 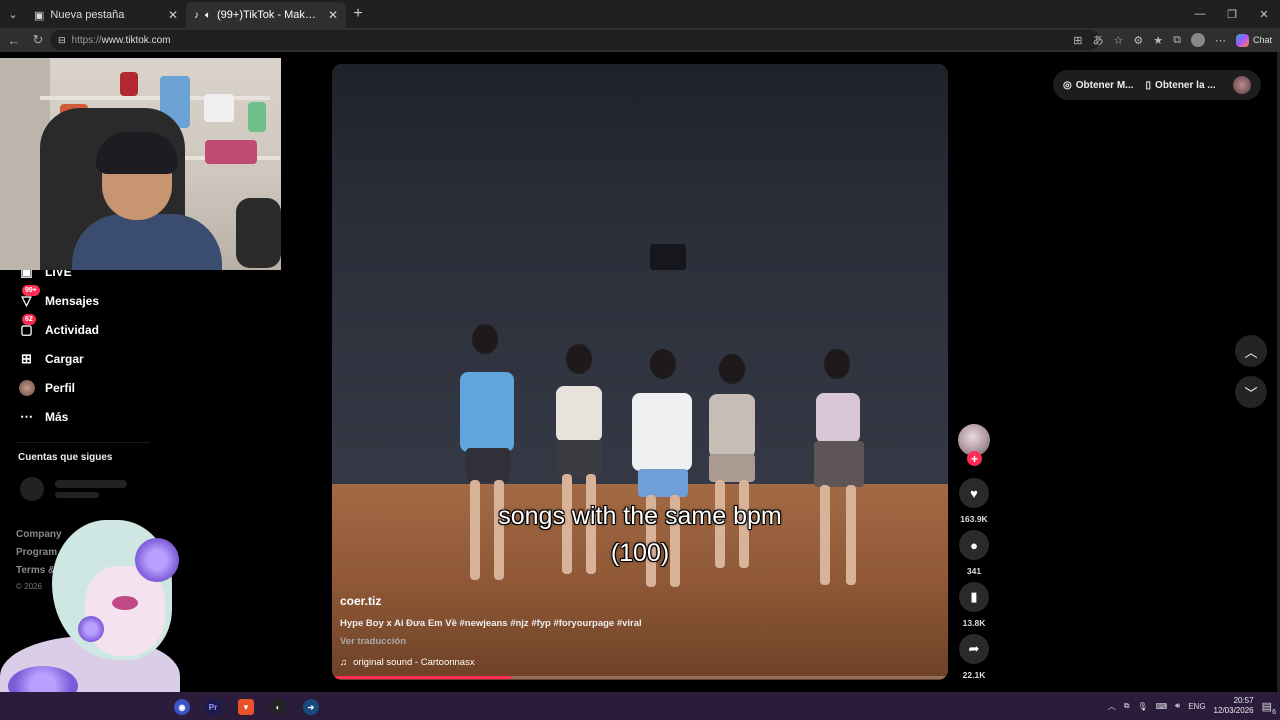 I want to click on bookmark-icon: ▮, so click(x=974, y=596).